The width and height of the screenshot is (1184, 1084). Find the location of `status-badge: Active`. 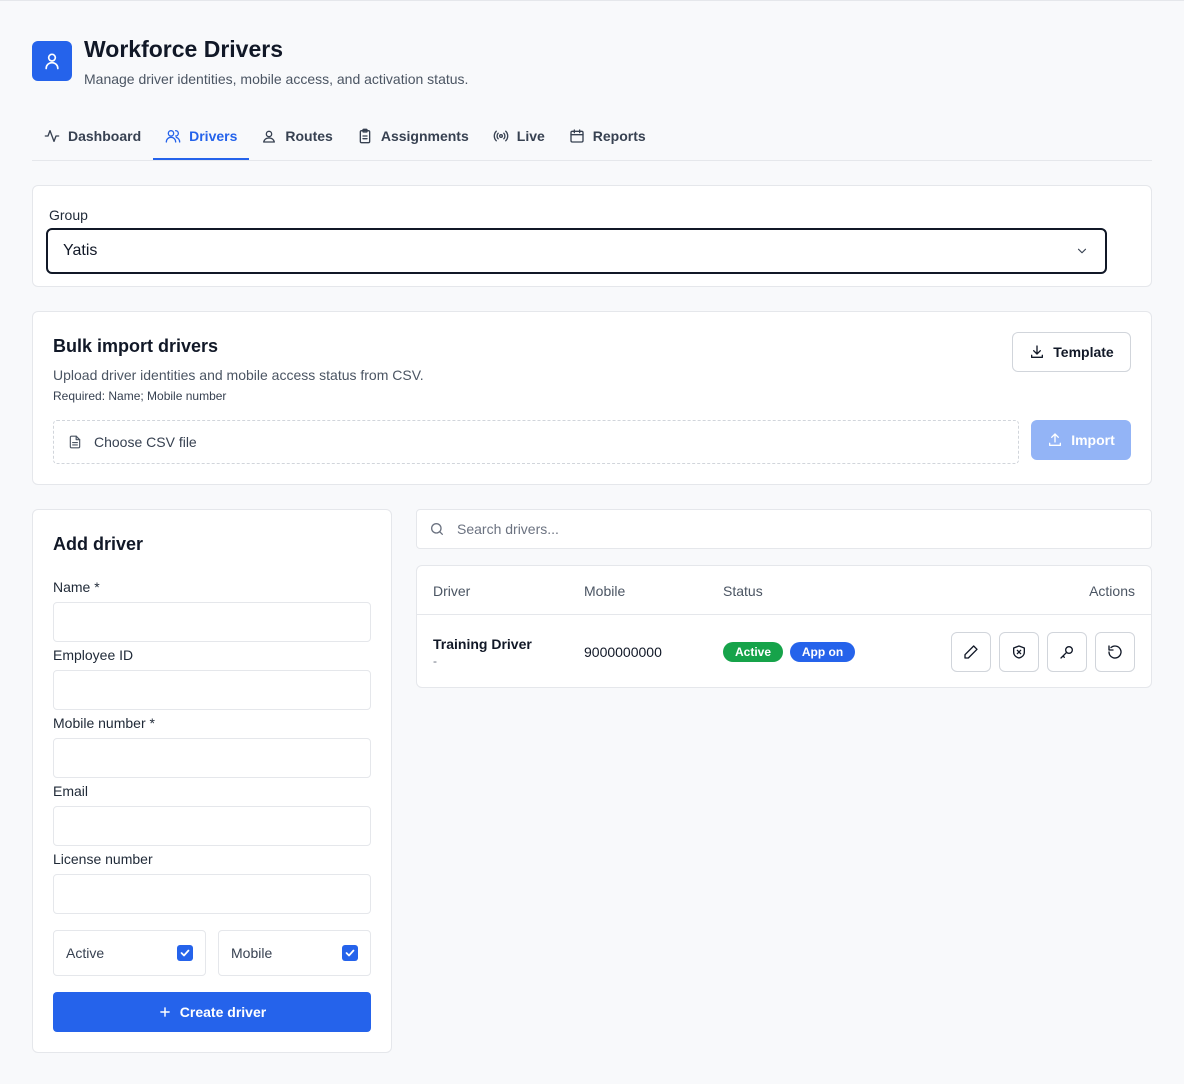

status-badge: Active is located at coordinates (753, 652).